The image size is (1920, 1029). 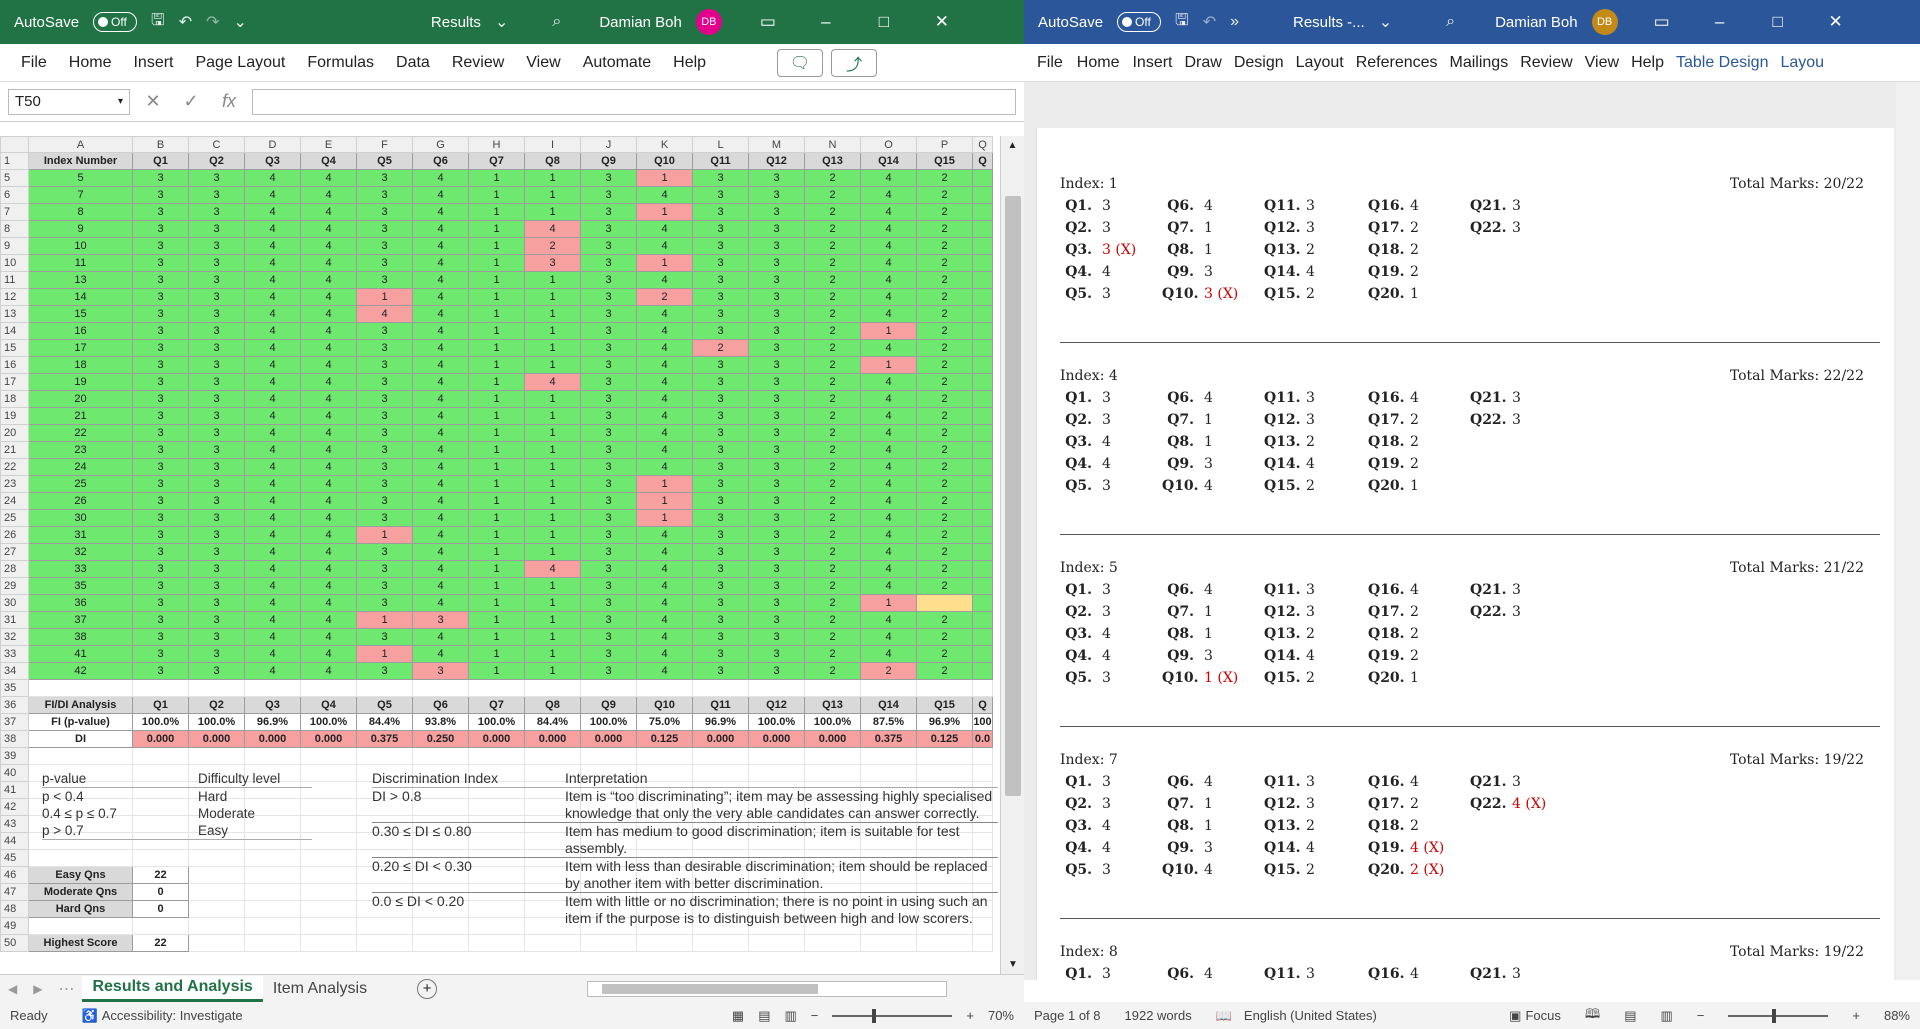 I want to click on header-cell: Q6, so click(x=440, y=161).